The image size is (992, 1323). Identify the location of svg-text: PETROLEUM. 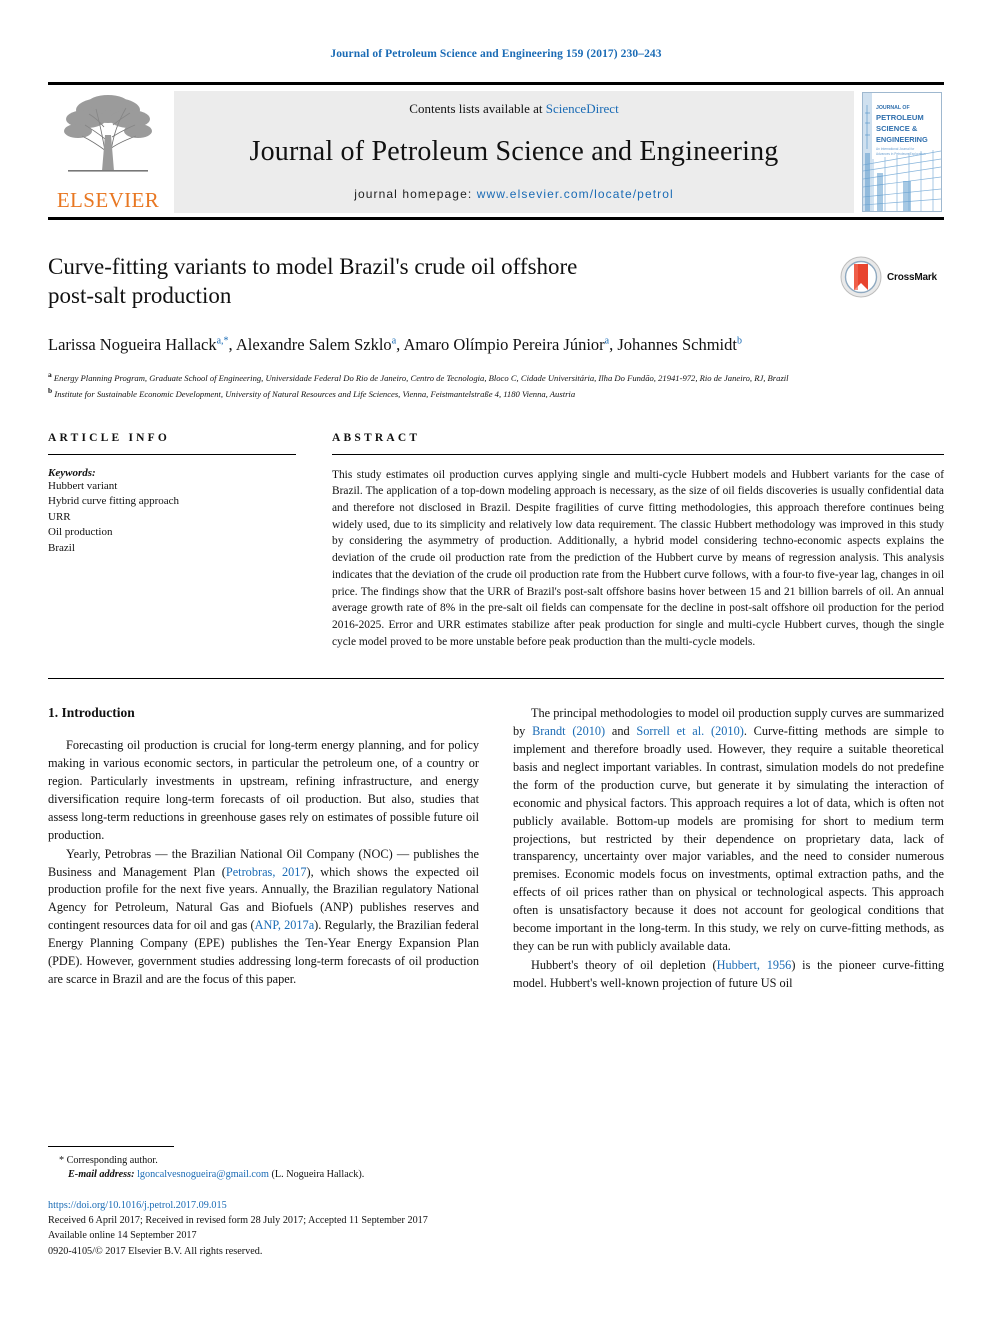
(900, 117).